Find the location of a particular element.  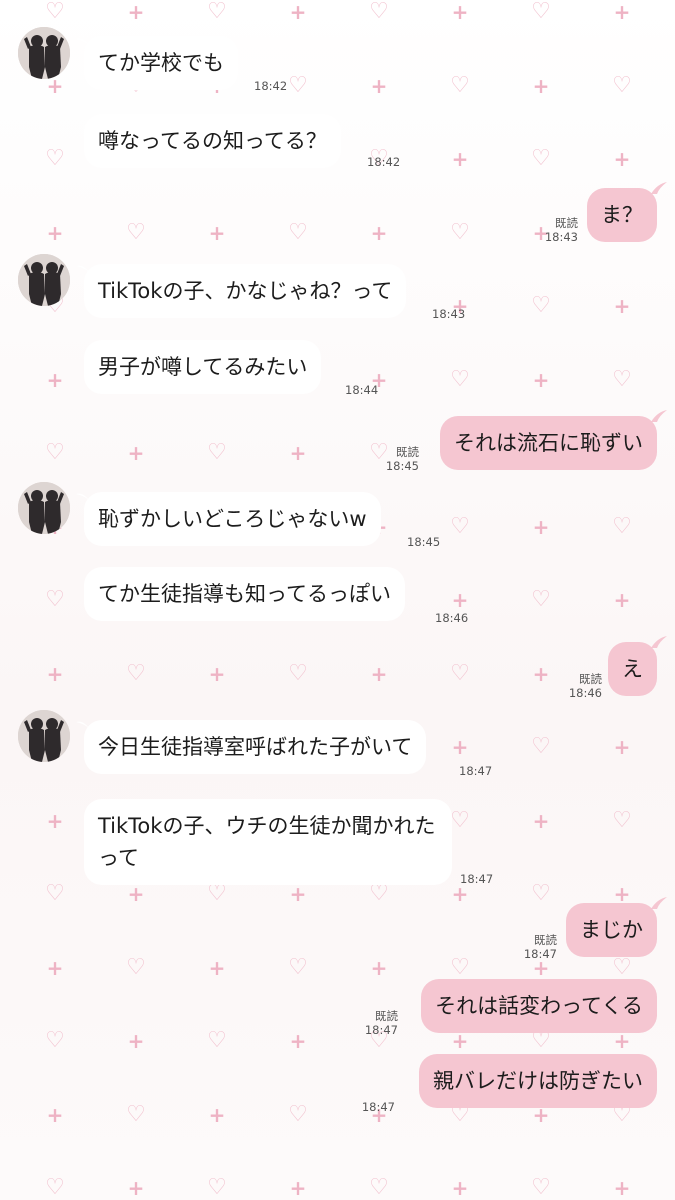

message-text: ま？ is located at coordinates (622, 215).